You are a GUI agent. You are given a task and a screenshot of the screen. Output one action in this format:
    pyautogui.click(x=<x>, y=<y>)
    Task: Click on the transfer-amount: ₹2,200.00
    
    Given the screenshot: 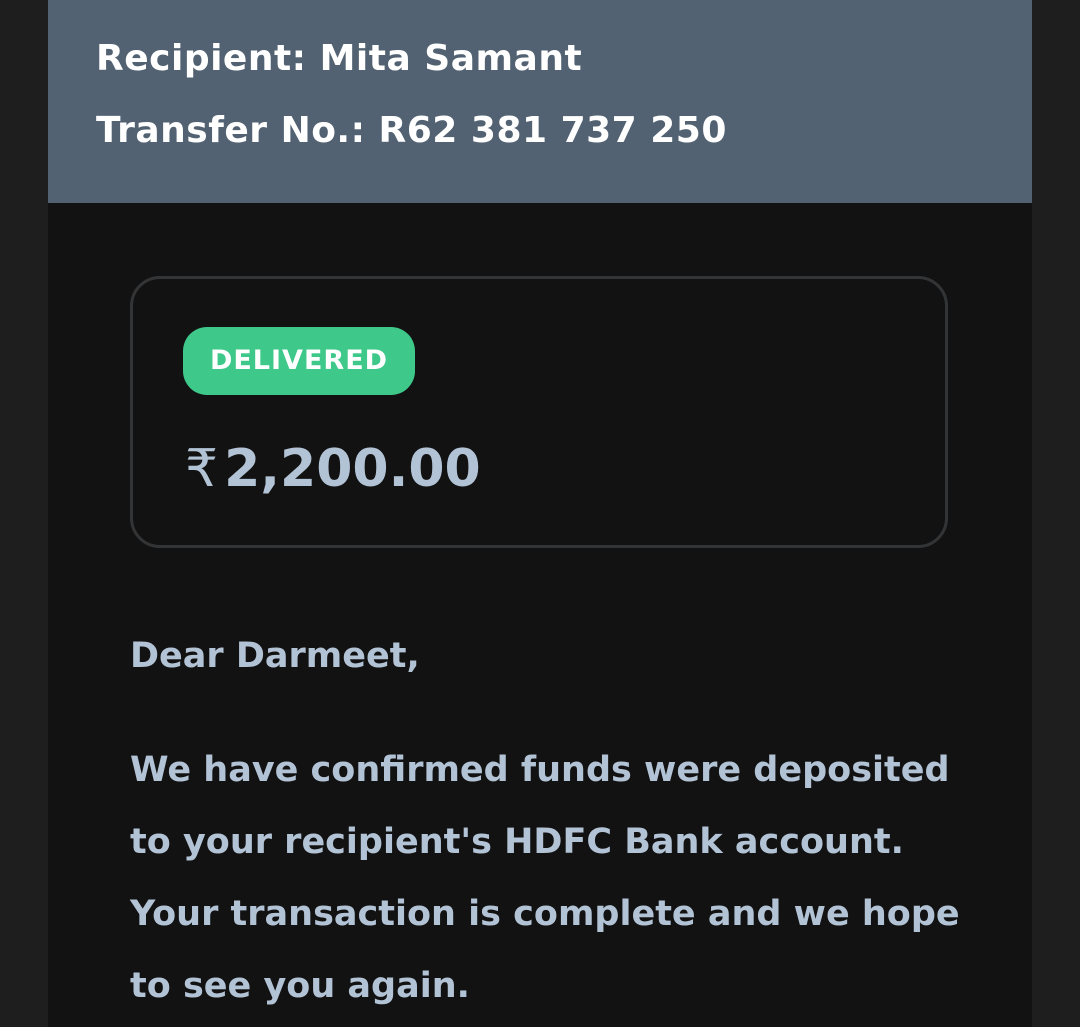 What is the action you would take?
    pyautogui.click(x=333, y=469)
    